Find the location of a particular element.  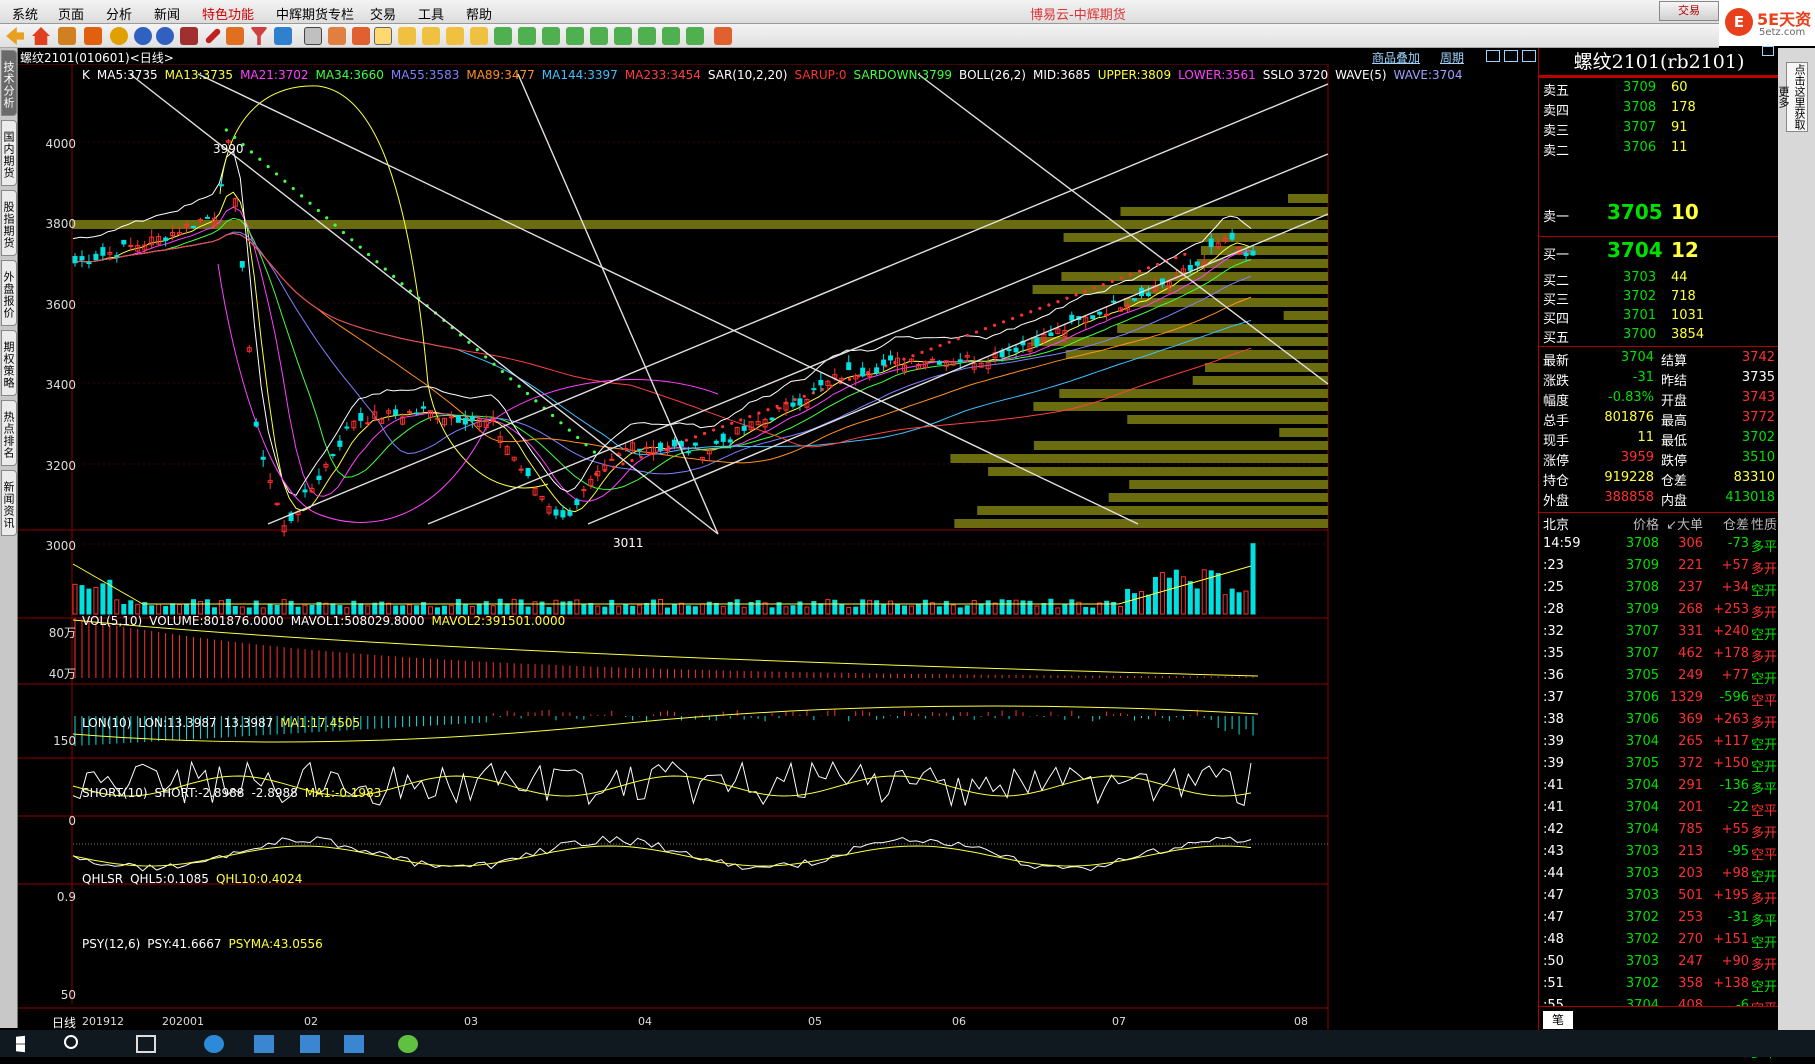

tick-row: :35 3707 462 +178 多开 is located at coordinates (1659, 657).